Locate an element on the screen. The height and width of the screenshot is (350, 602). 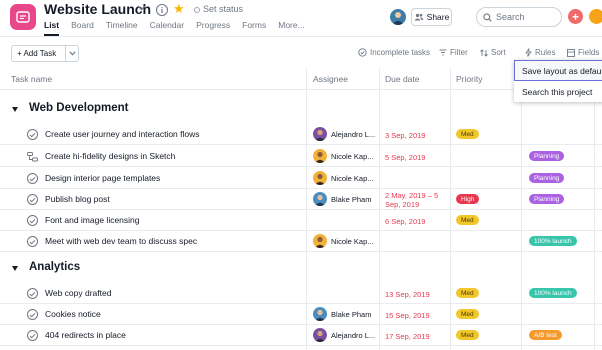
tag-badge: A/B test is located at coordinates (545, 335).